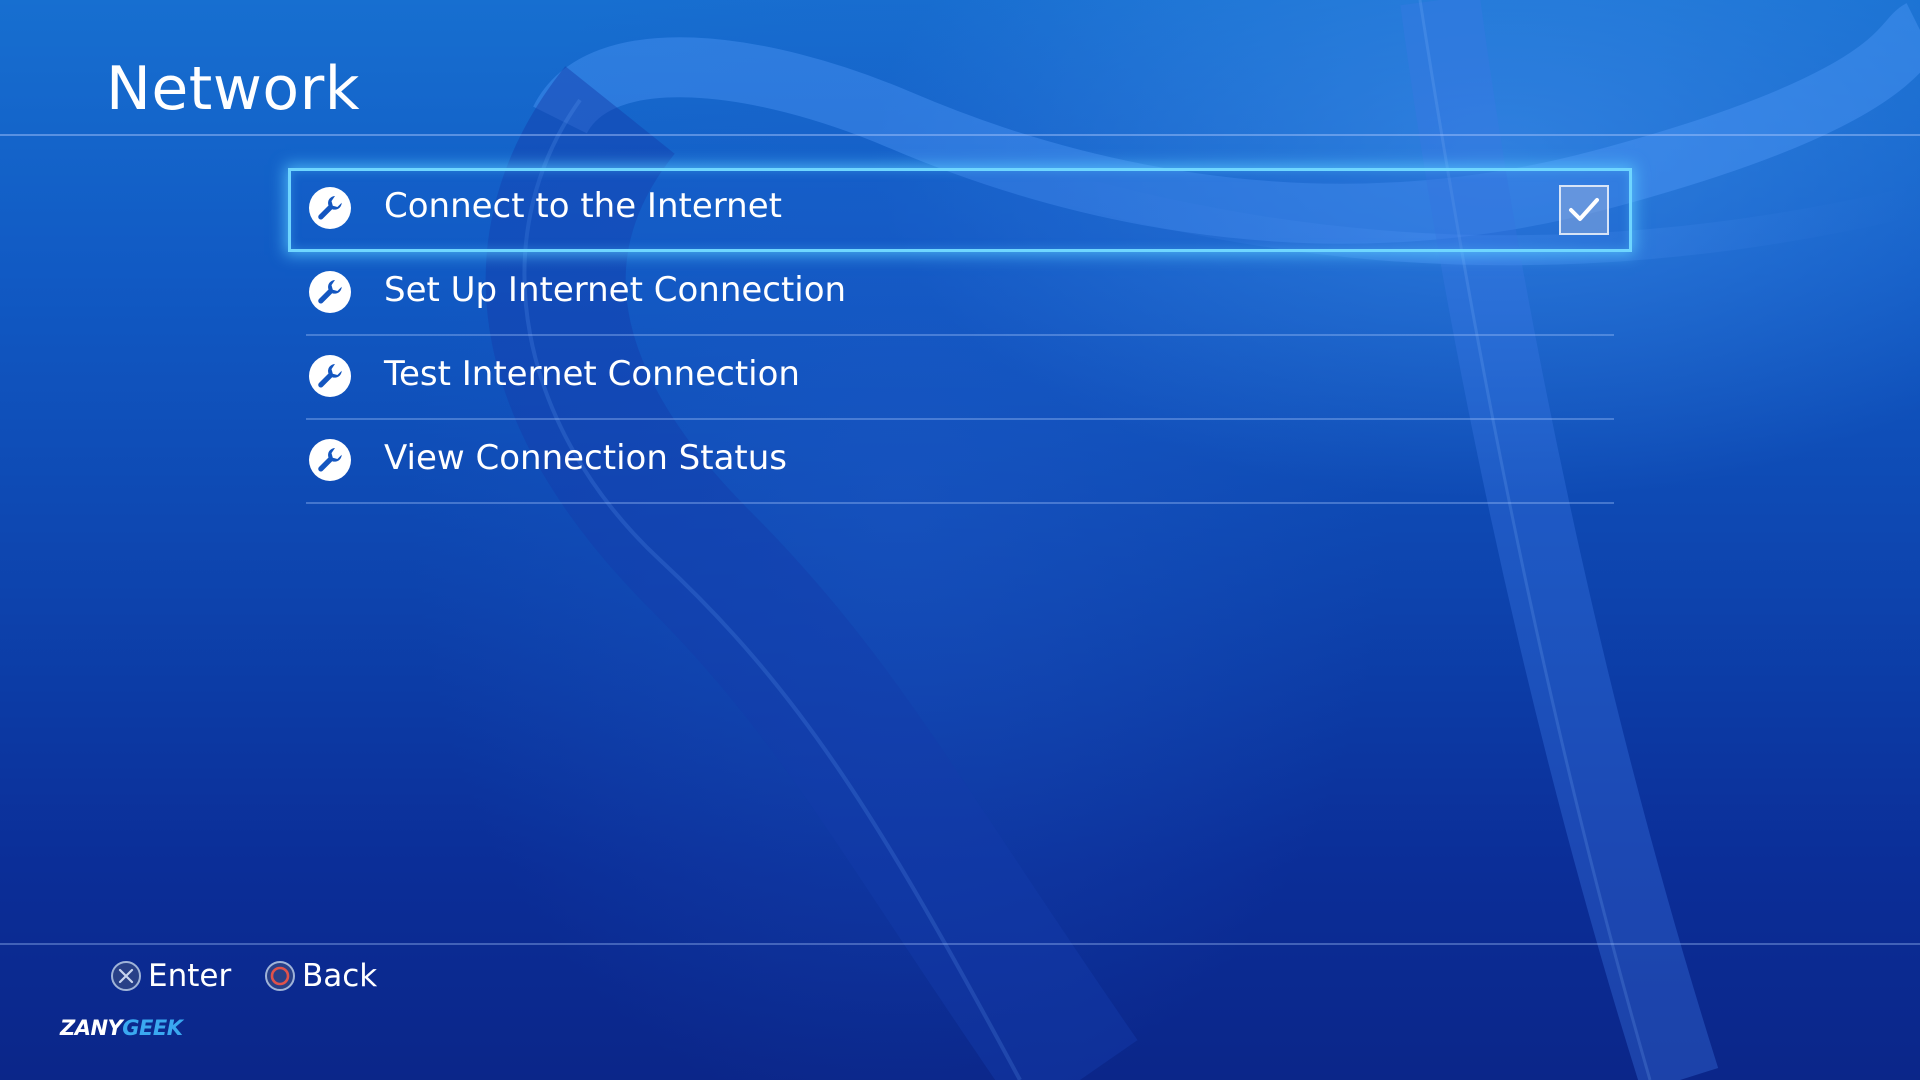  Describe the element at coordinates (960, 944) in the screenshot. I see `footer-divider` at that location.